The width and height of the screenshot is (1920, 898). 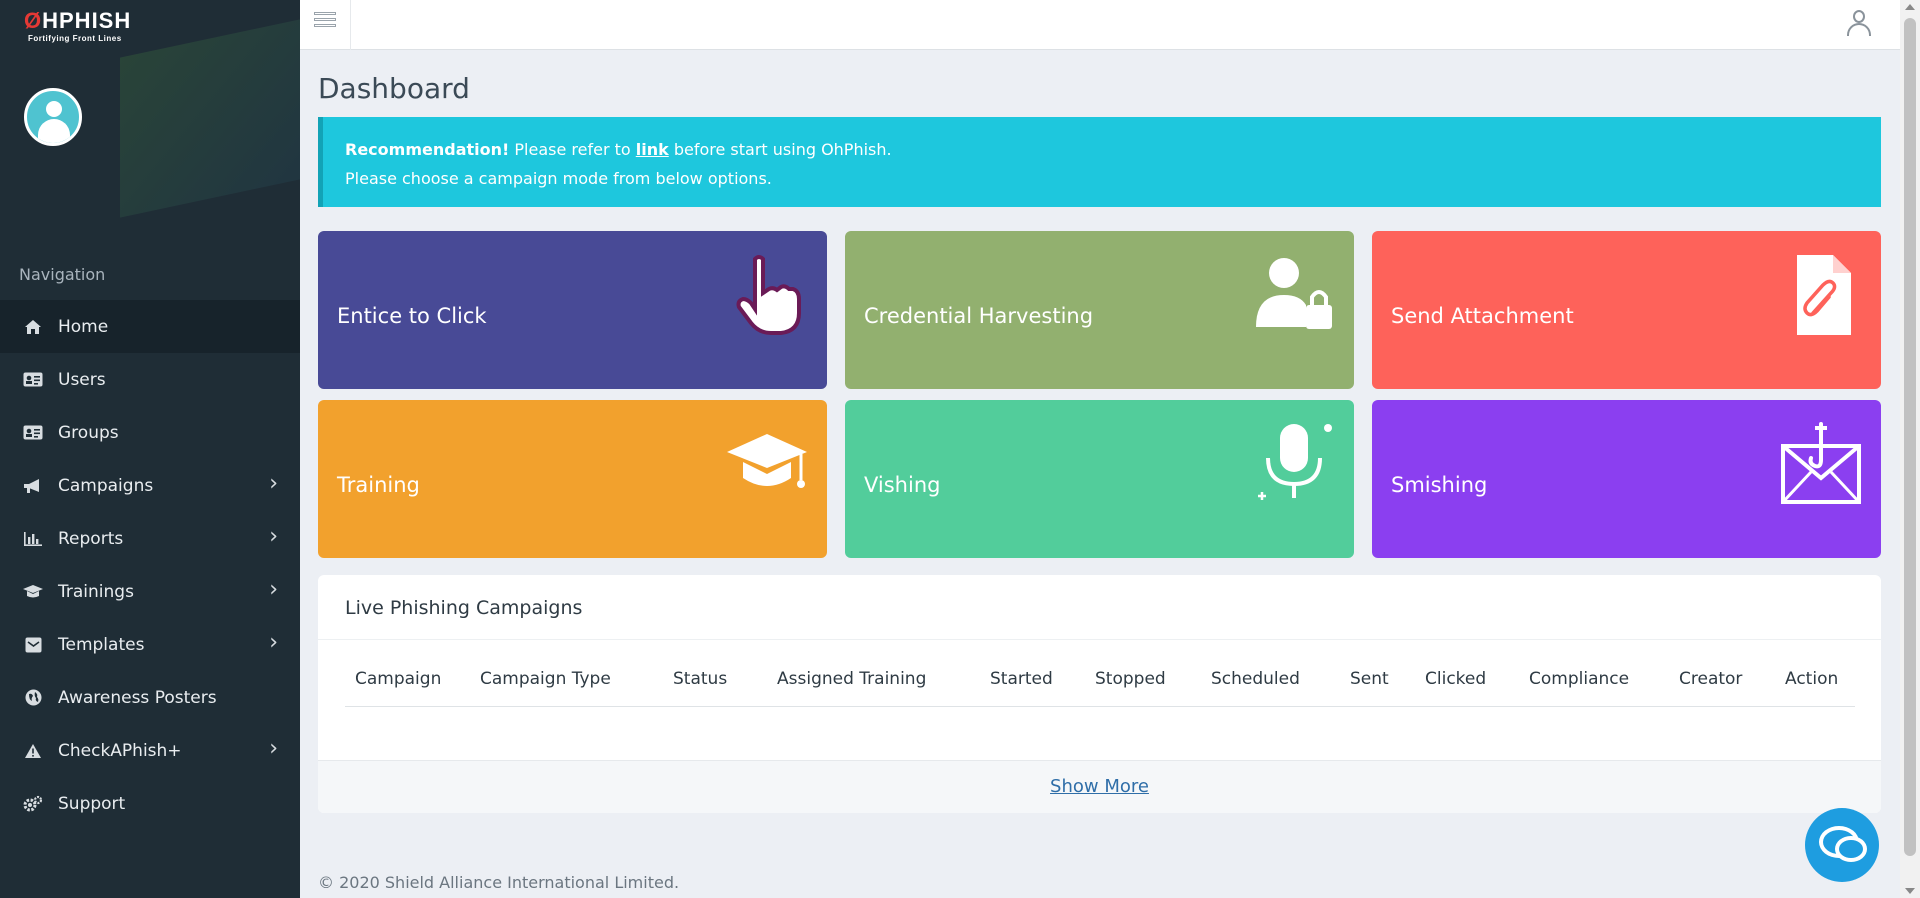 I want to click on sidebar-background-shape, so click(x=210, y=110).